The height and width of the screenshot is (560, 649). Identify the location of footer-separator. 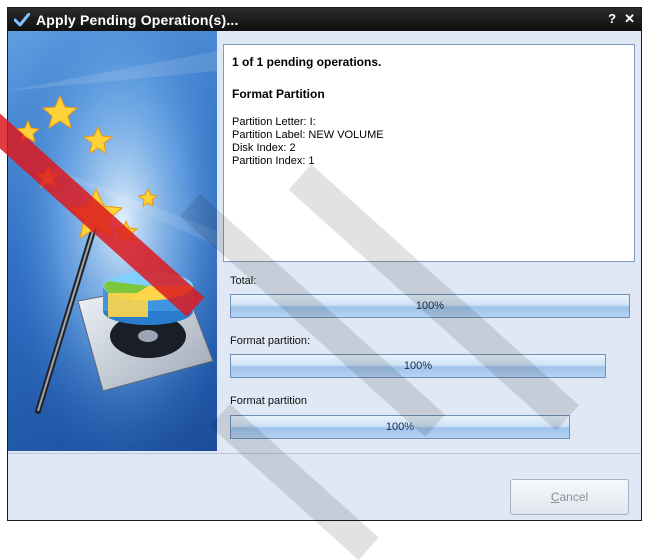
(324, 453).